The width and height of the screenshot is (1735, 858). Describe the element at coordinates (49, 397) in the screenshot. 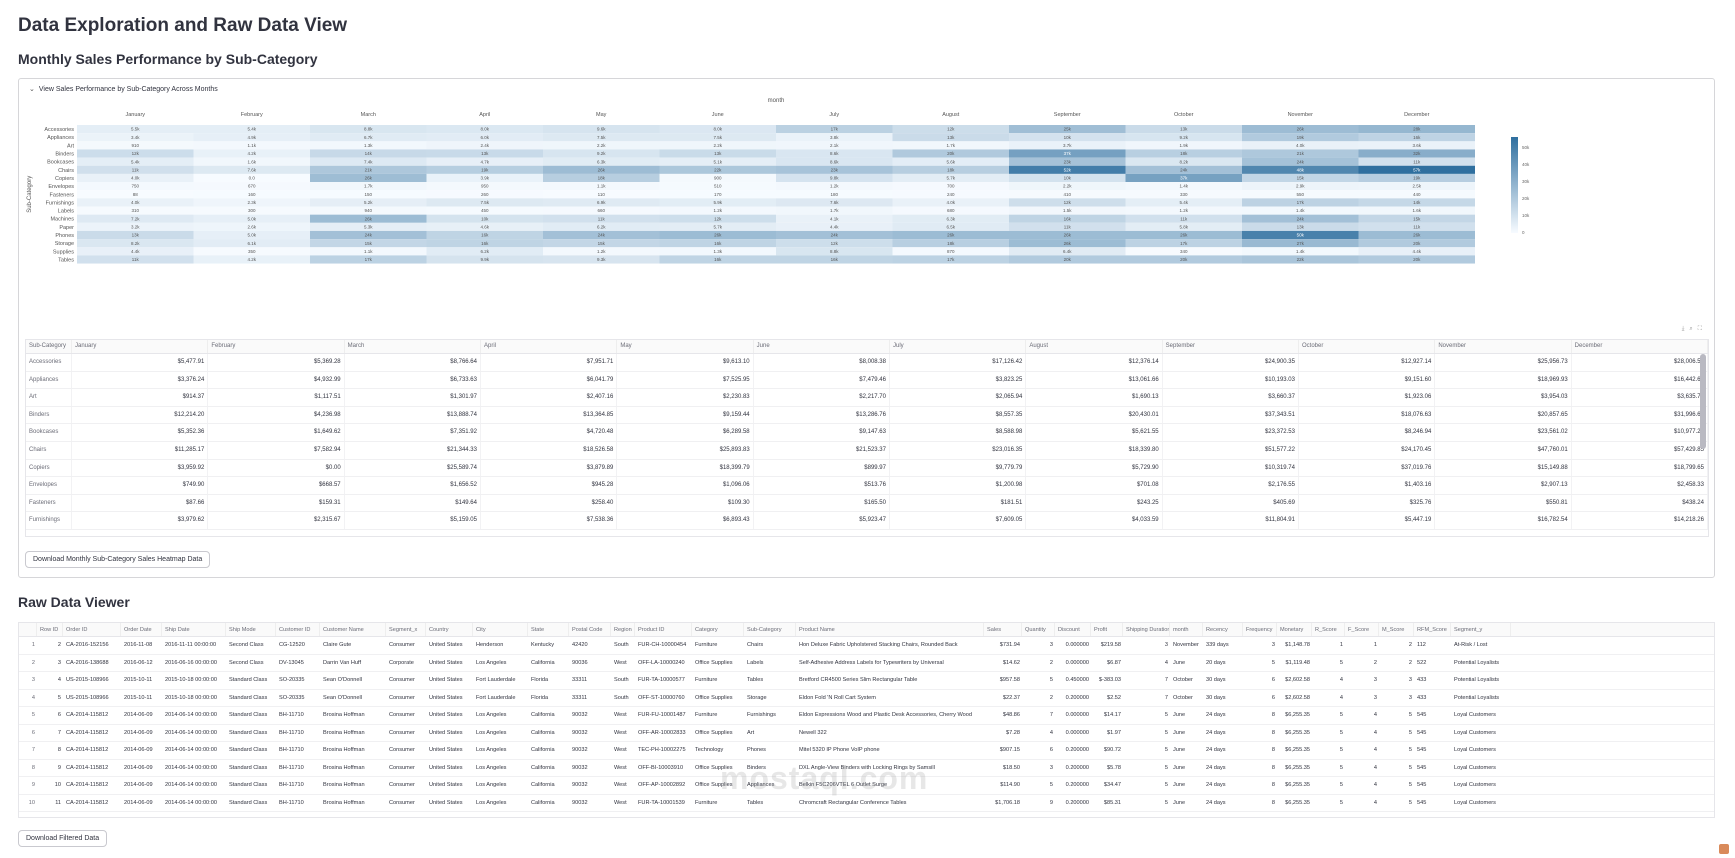

I see `row-label: Art` at that location.